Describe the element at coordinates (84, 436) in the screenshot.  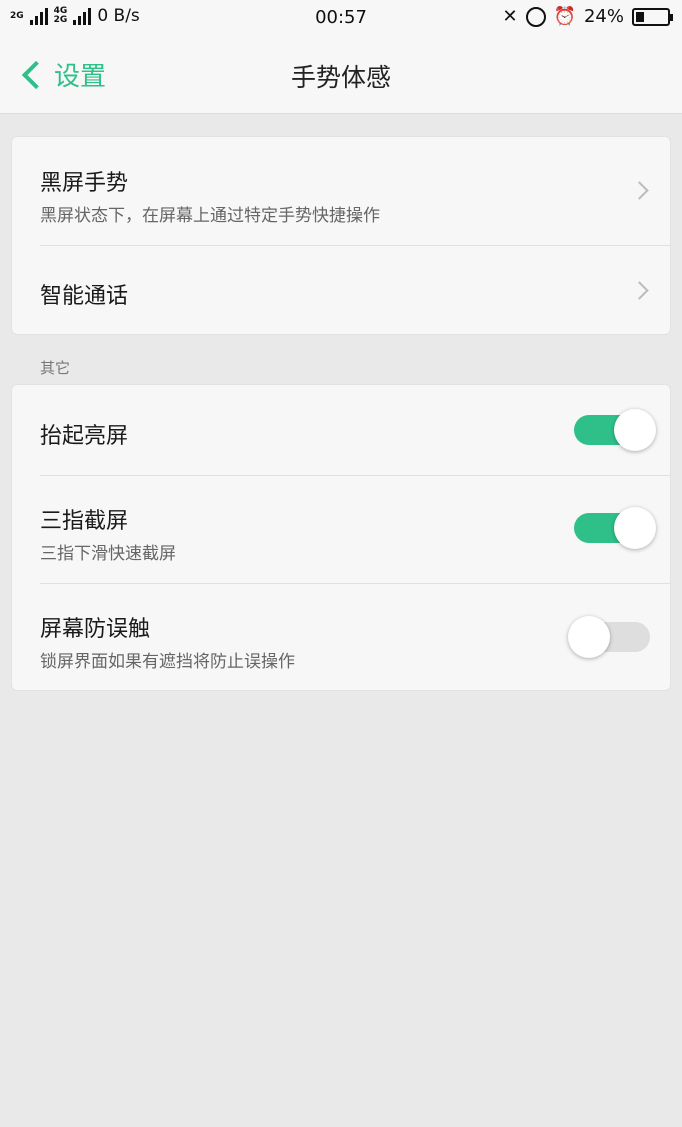
I see `list-item-title: 抬起亮屏` at that location.